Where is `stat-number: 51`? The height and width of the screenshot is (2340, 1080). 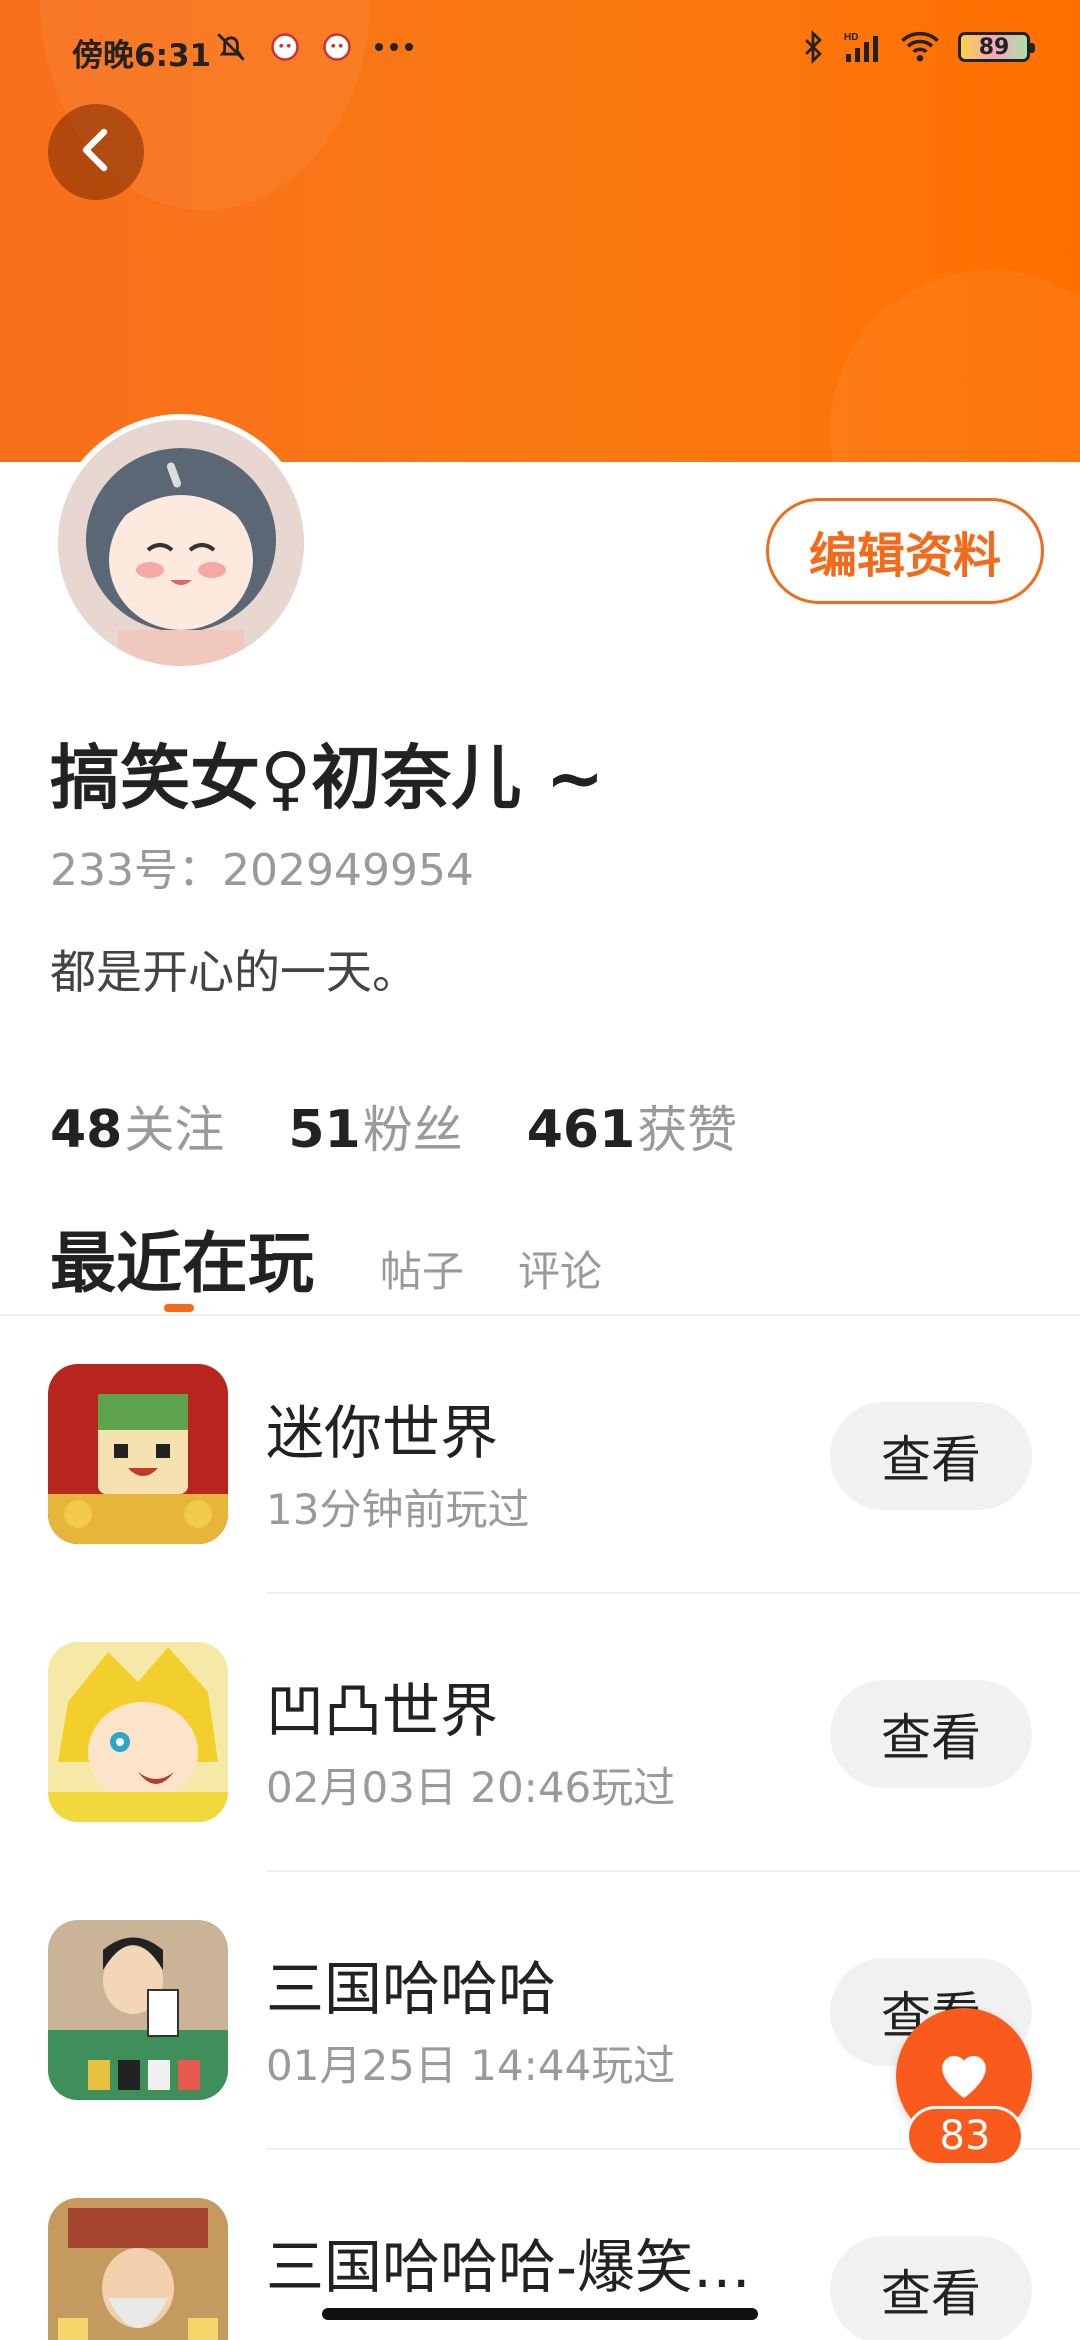 stat-number: 51 is located at coordinates (324, 1130).